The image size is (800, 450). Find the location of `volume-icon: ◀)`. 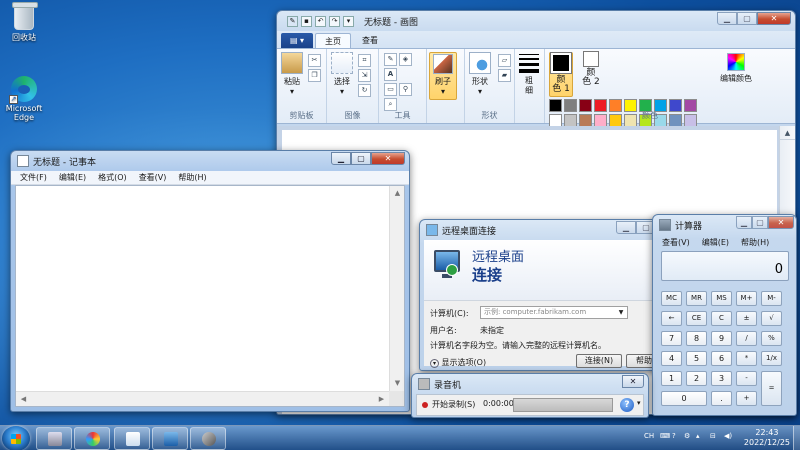

volume-icon: ◀) is located at coordinates (728, 436).